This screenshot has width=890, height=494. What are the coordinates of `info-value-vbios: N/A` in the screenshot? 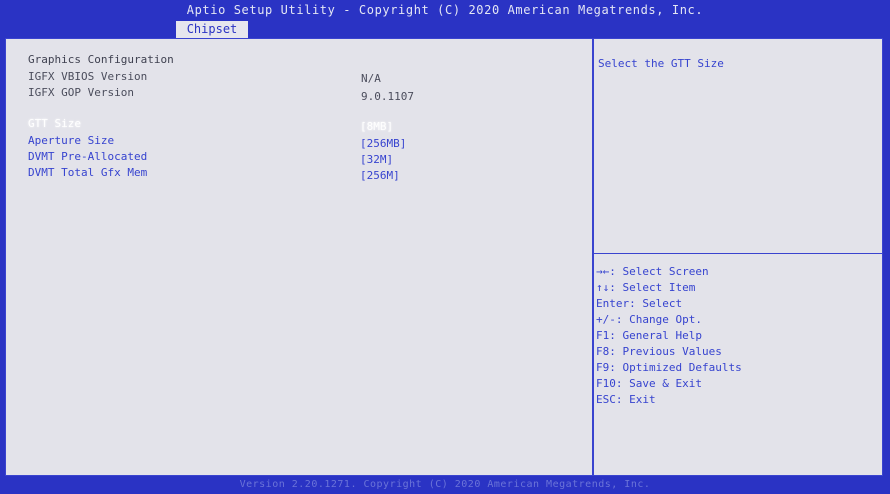 It's located at (371, 78).